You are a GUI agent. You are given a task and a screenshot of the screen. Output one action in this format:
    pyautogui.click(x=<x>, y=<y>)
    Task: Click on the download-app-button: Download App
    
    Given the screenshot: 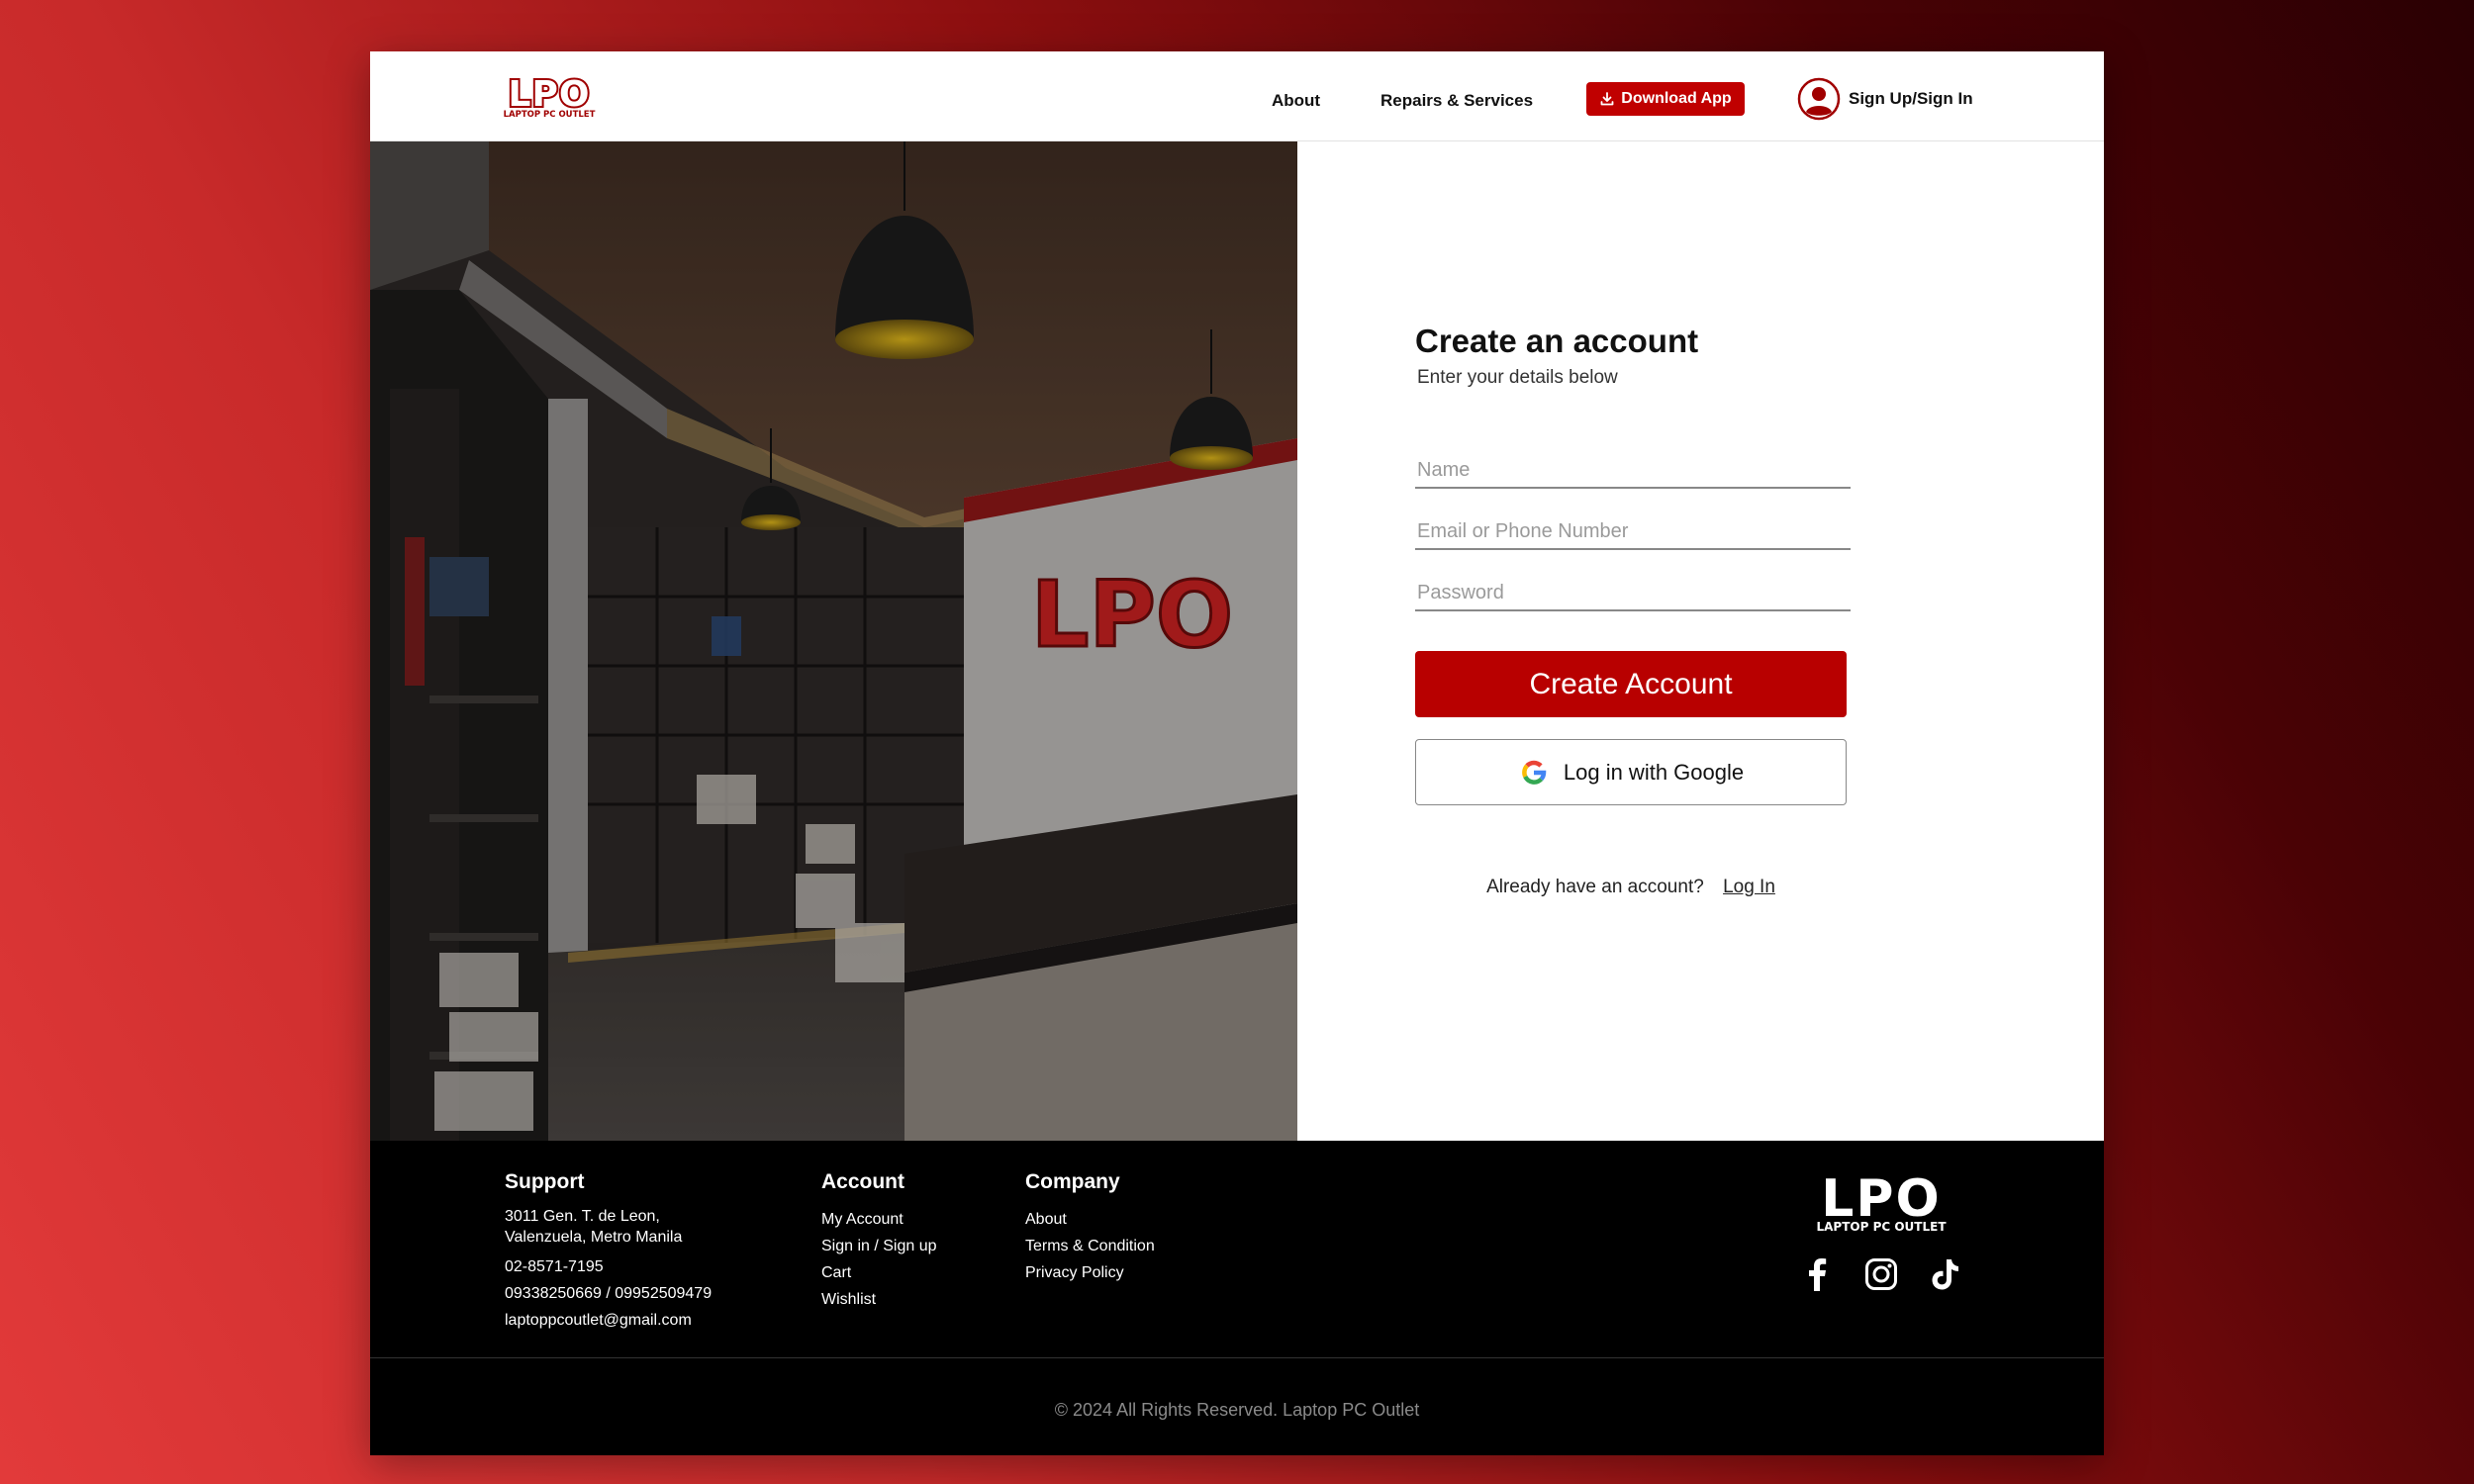 What is the action you would take?
    pyautogui.click(x=1666, y=99)
    